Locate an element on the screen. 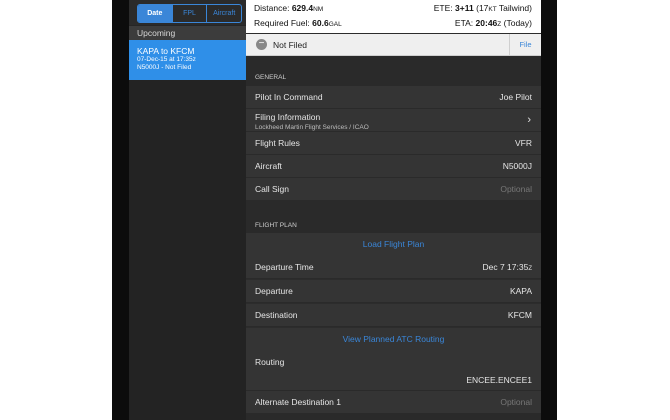 This screenshot has width=670, height=420. routing-value: ENCEE.ENCEE1 is located at coordinates (499, 380).